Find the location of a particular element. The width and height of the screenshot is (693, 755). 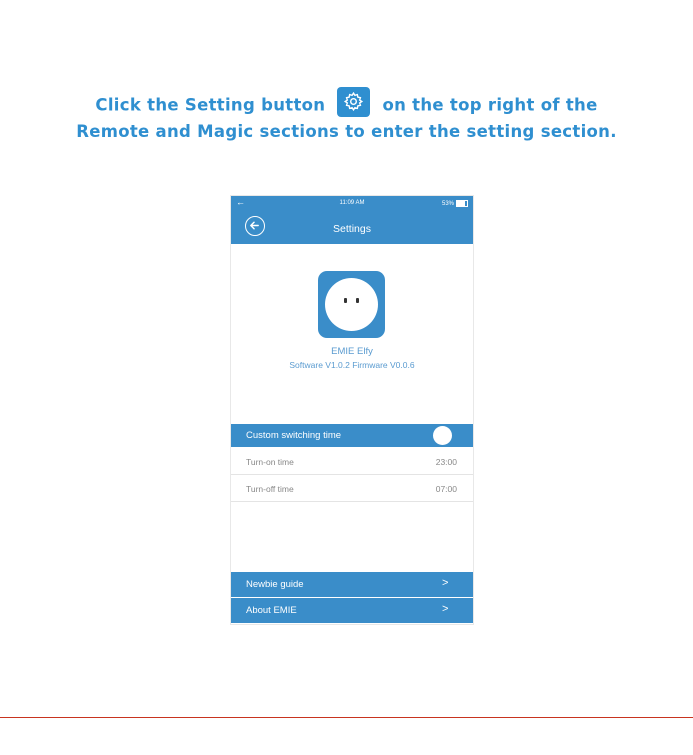

turn-off-time-label: Turn-off time is located at coordinates (270, 489).